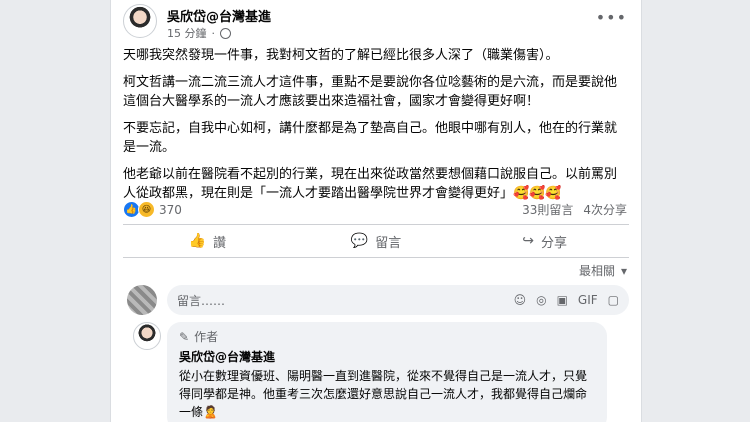 Image resolution: width=750 pixels, height=422 pixels. What do you see at coordinates (207, 241) in the screenshot?
I see `like-button: 👍 讚` at bounding box center [207, 241].